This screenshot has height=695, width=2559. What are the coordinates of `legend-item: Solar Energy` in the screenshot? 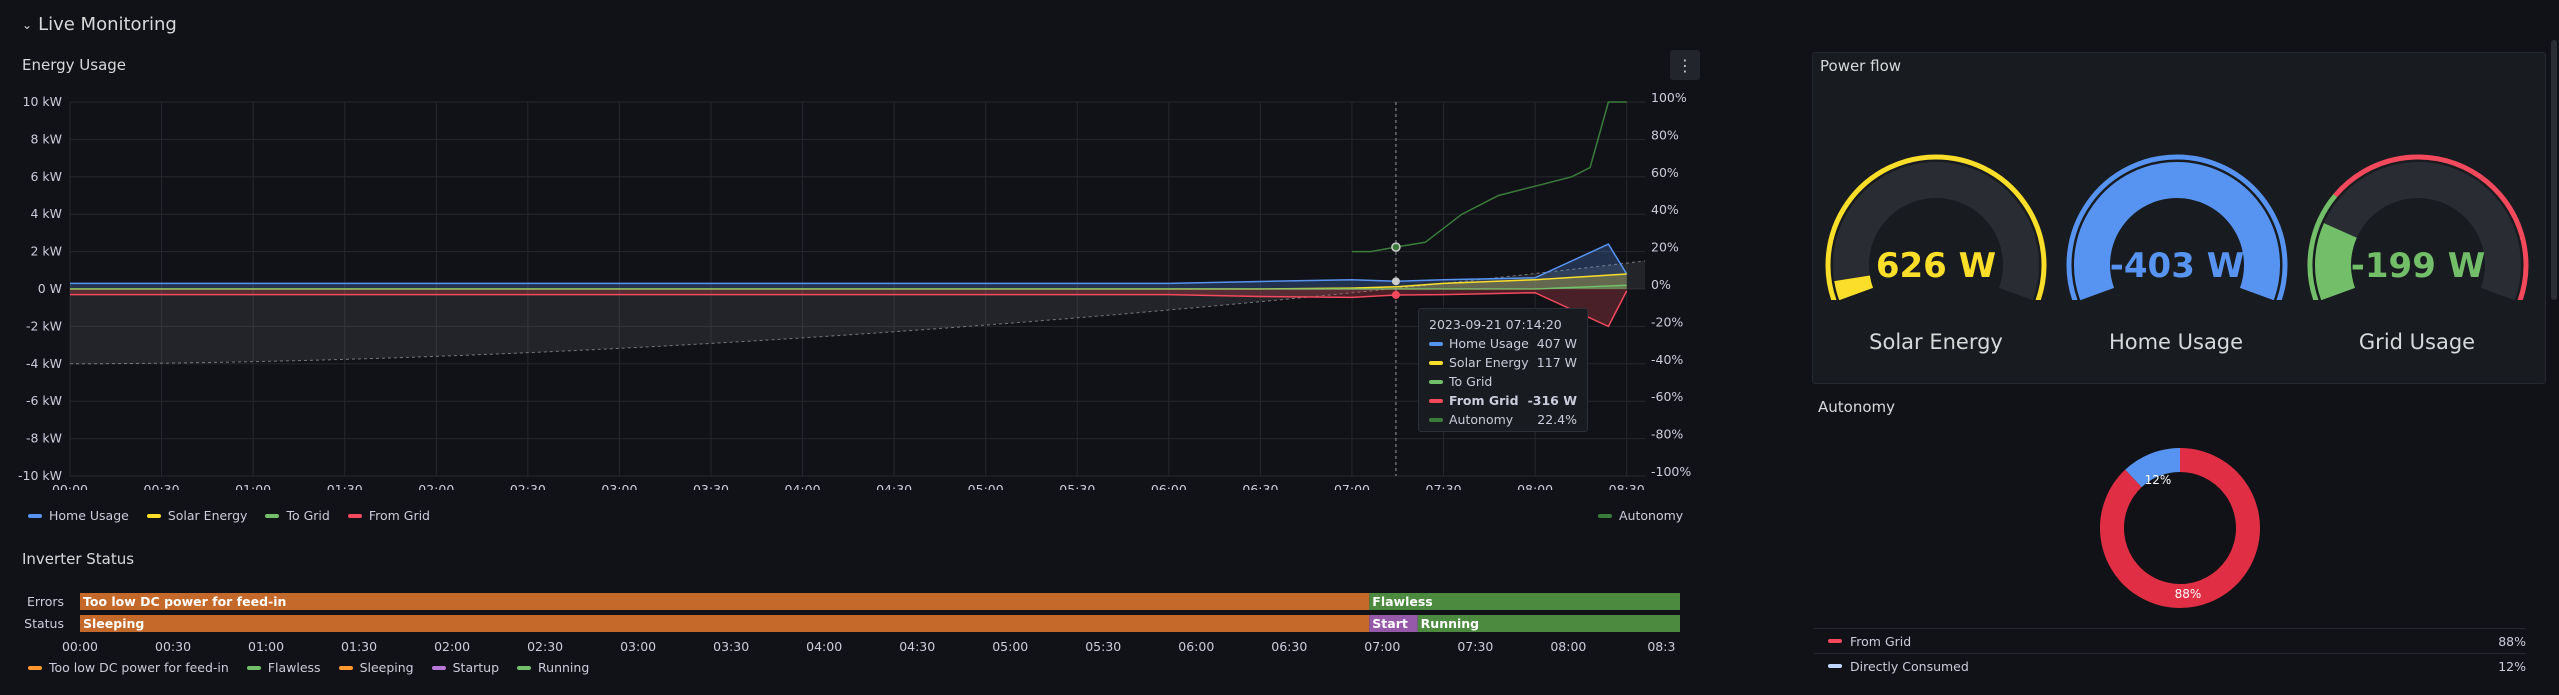 It's located at (197, 515).